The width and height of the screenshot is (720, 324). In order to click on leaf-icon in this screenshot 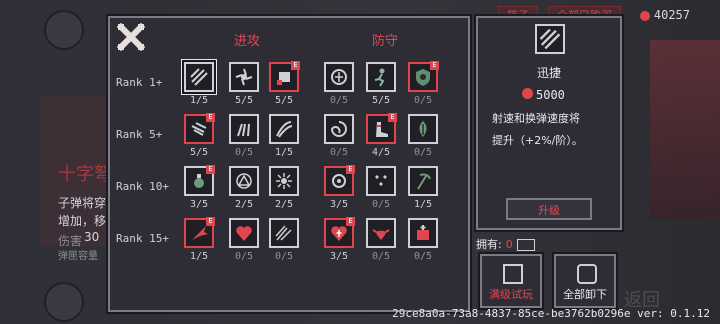, I will do `click(423, 129)`.